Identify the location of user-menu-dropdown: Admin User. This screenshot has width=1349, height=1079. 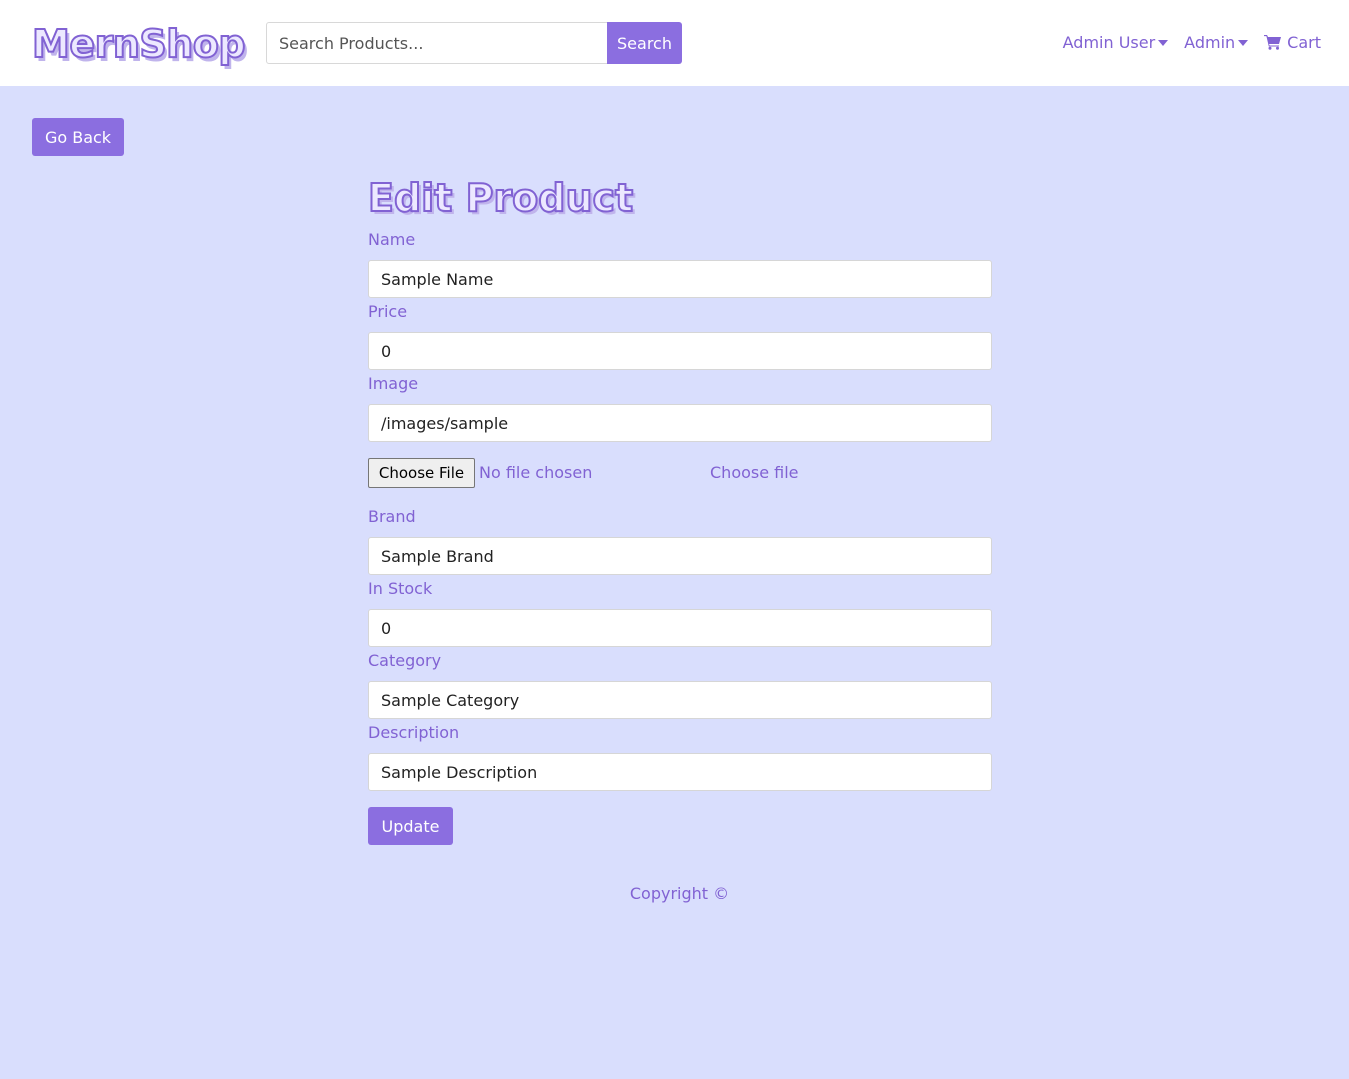
(1116, 42).